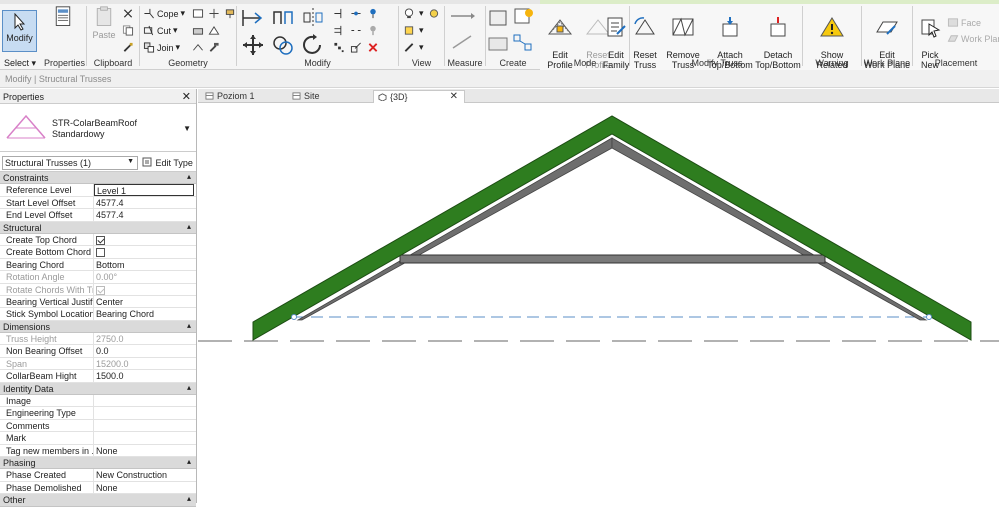  What do you see at coordinates (330, 96) in the screenshot?
I see `view-tab: Site` at bounding box center [330, 96].